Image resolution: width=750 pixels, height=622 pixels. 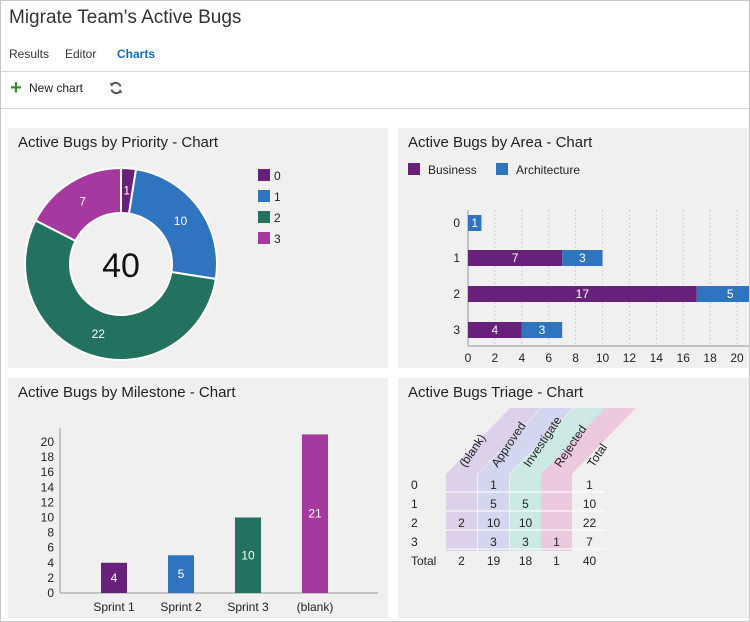 I want to click on priority-donut-chart: 1 10 22 7 40 0 1 2 3, so click(x=152, y=263).